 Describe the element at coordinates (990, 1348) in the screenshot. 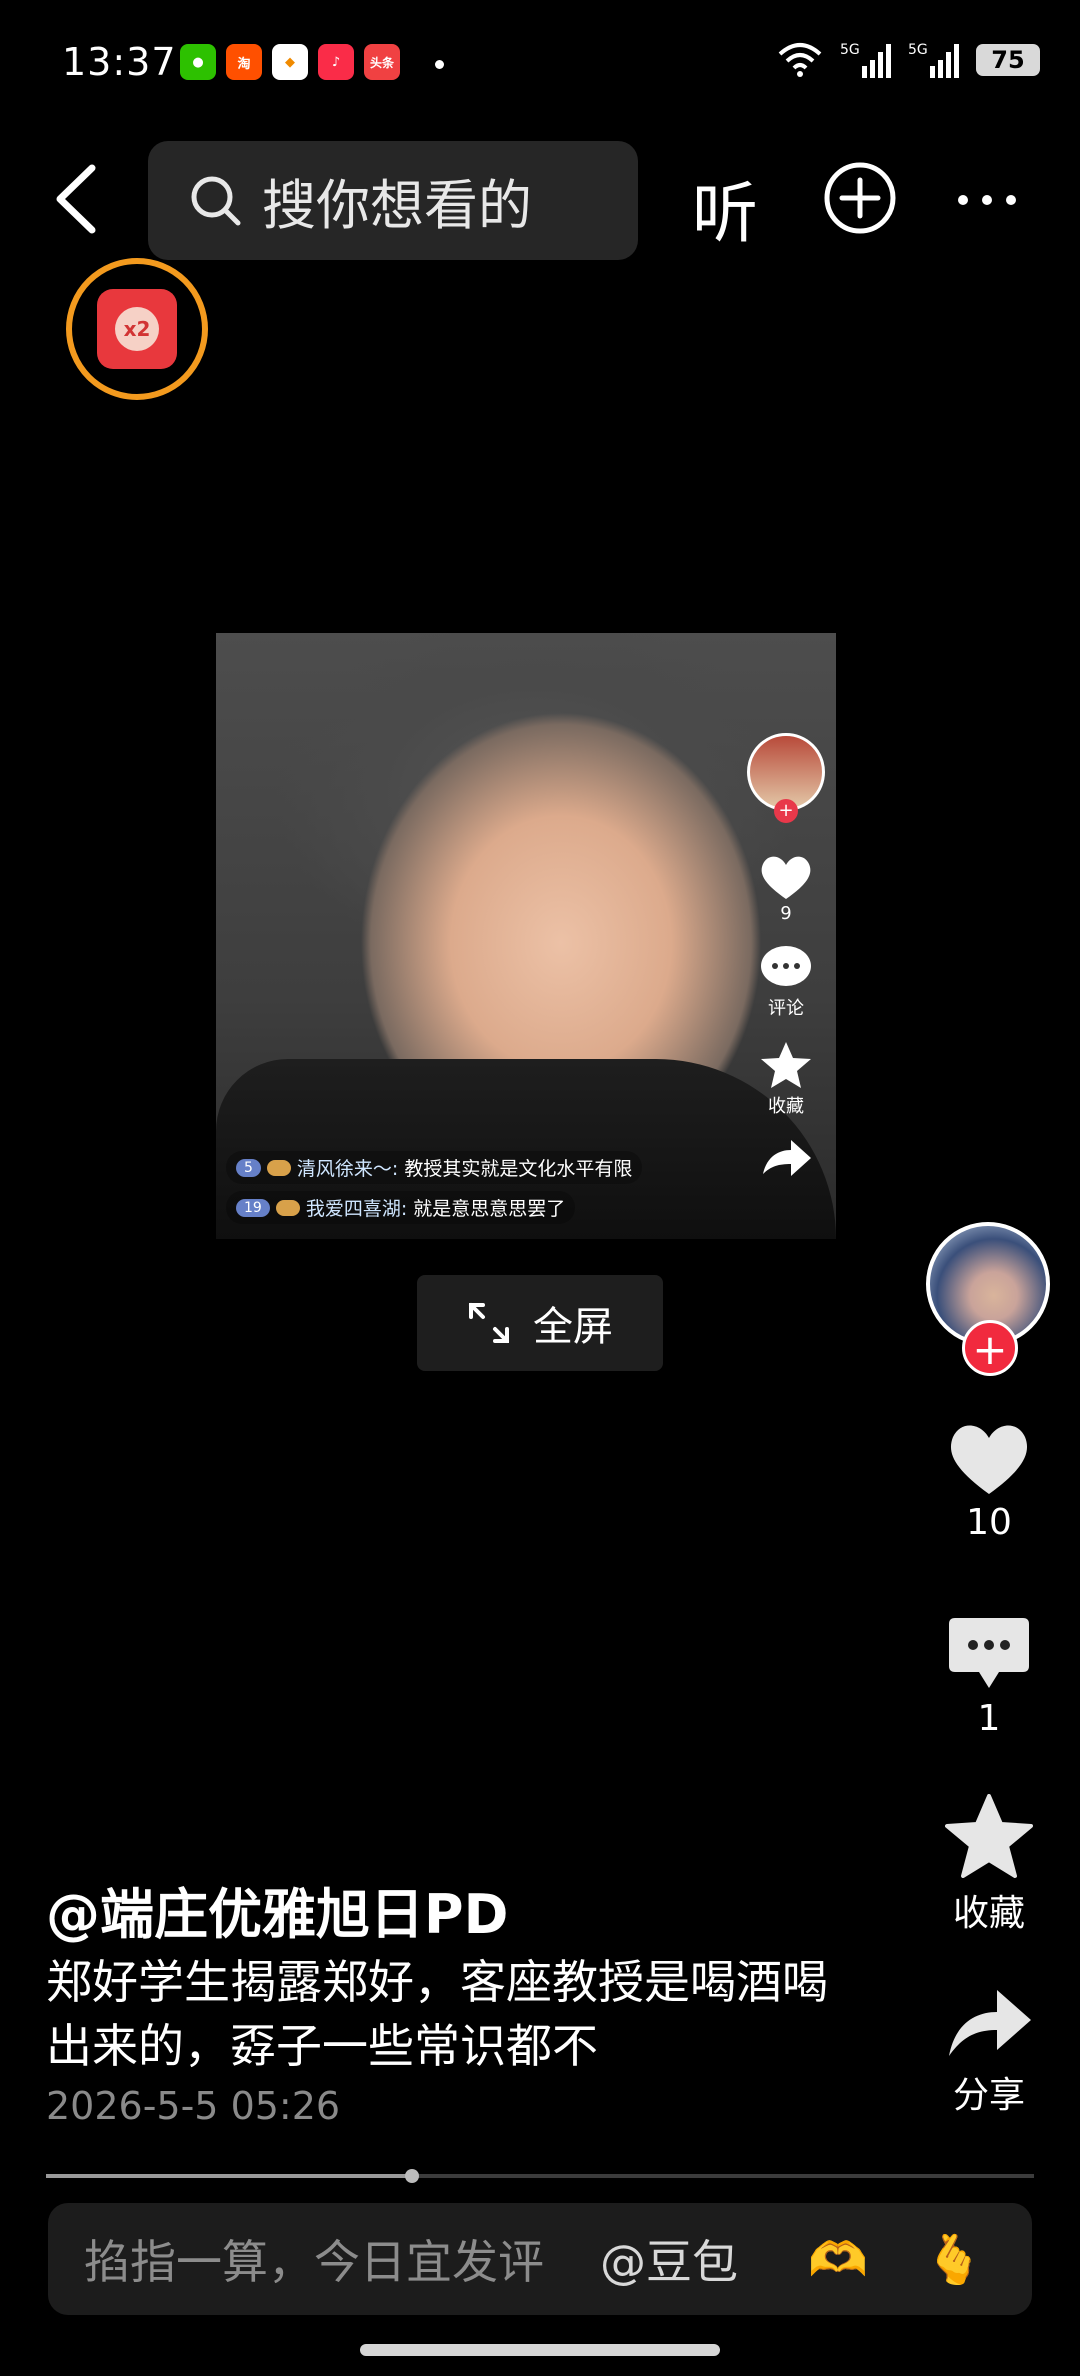

I see `follow-plus-icon: +` at that location.